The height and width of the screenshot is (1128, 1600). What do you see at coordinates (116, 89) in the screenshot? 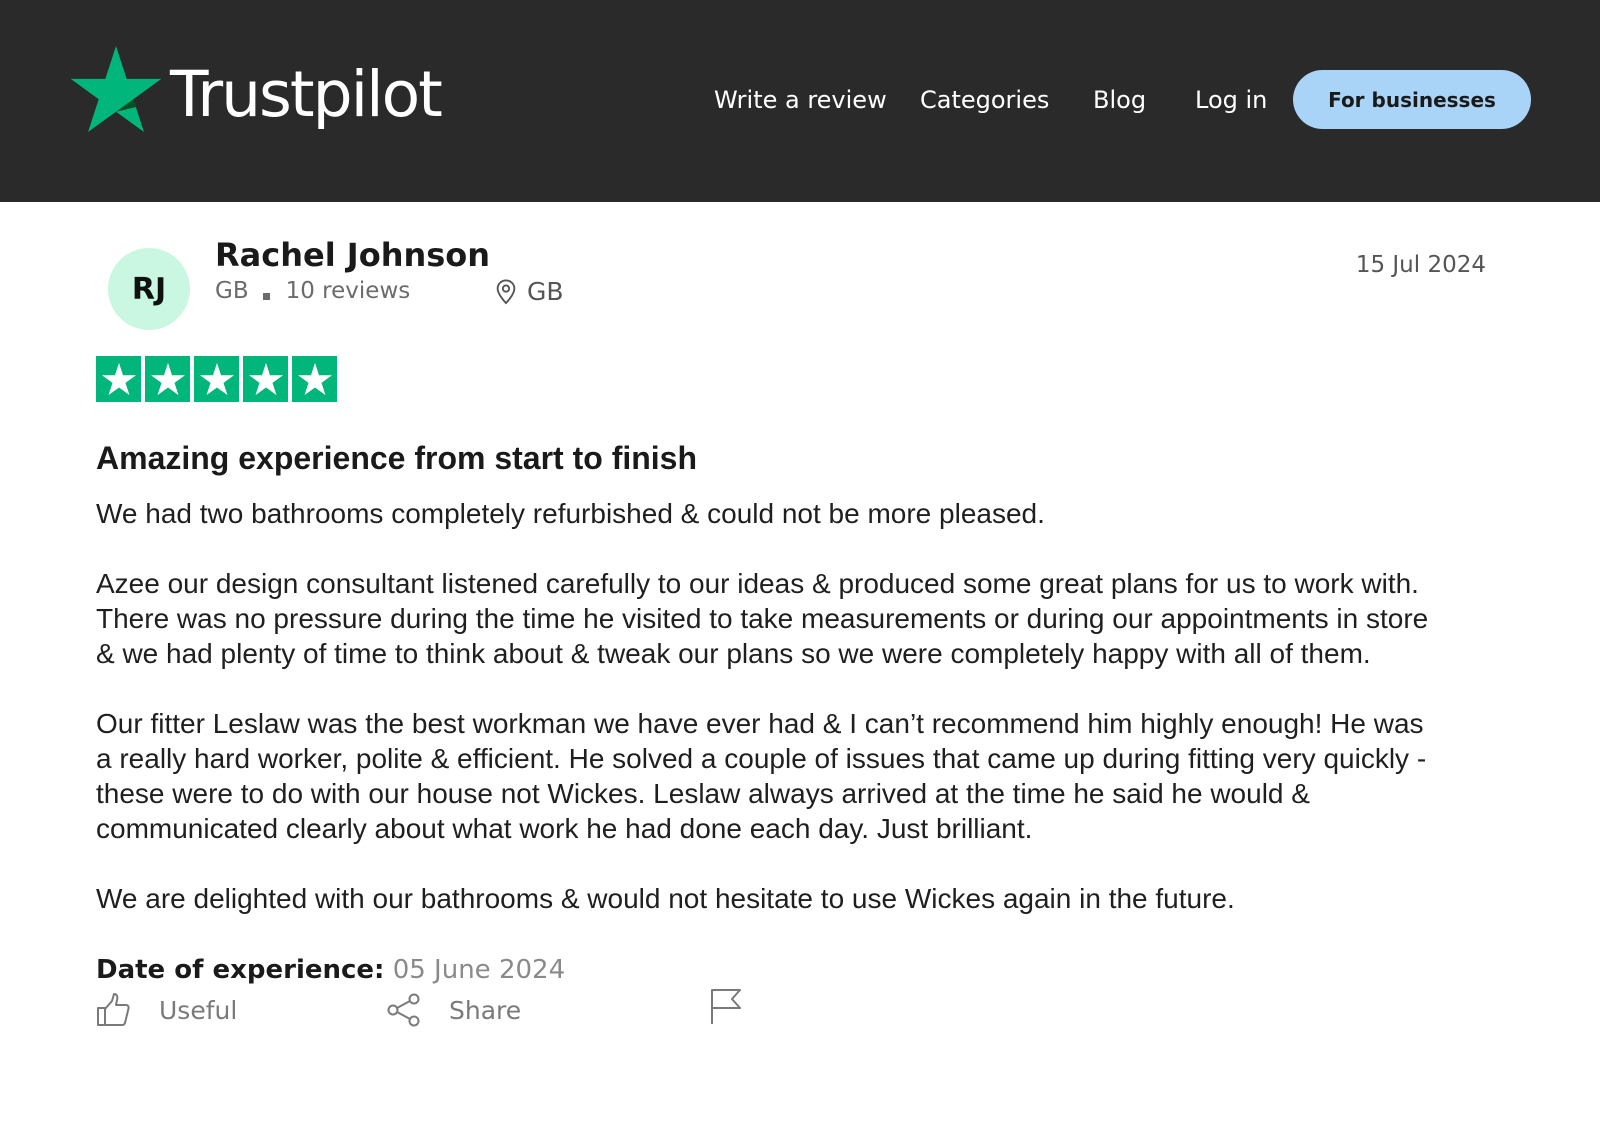
I see `trustpilot-star-icon` at bounding box center [116, 89].